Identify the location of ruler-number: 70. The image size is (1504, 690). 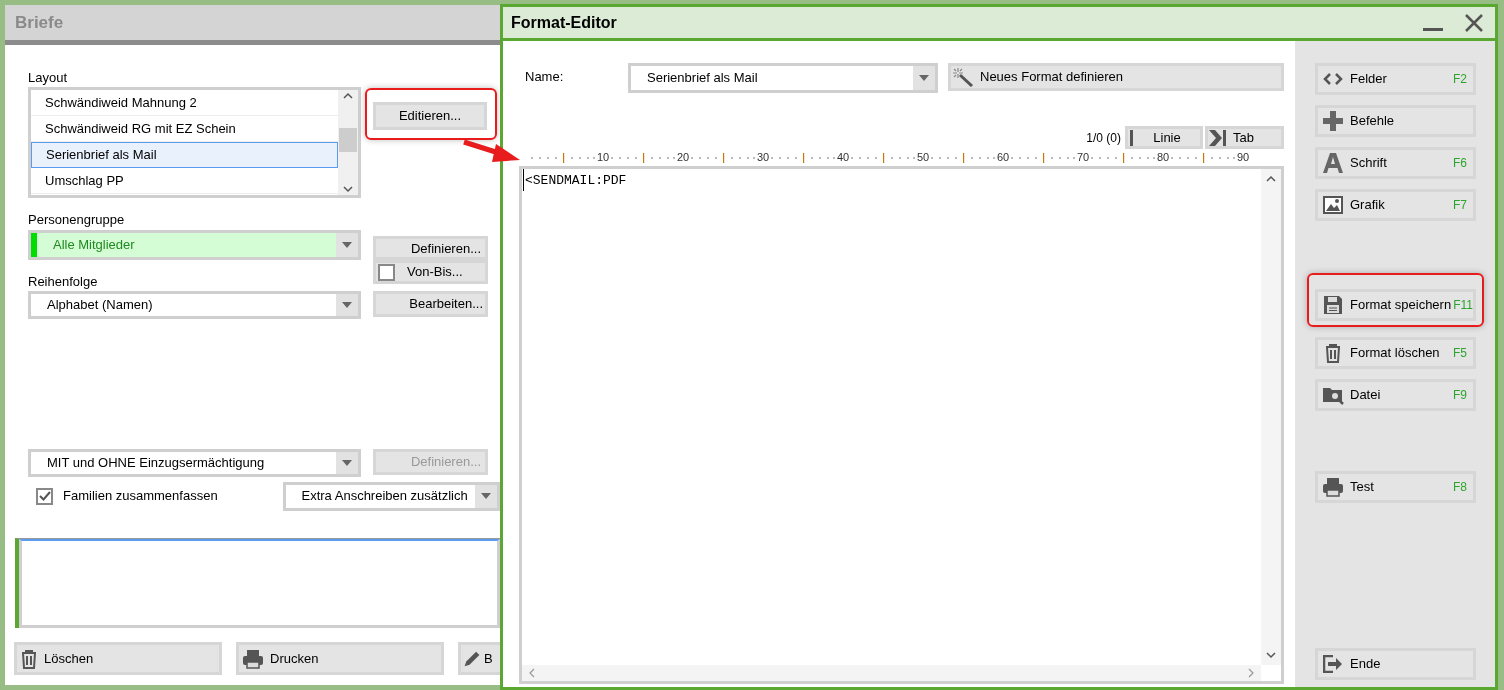
(1083, 158).